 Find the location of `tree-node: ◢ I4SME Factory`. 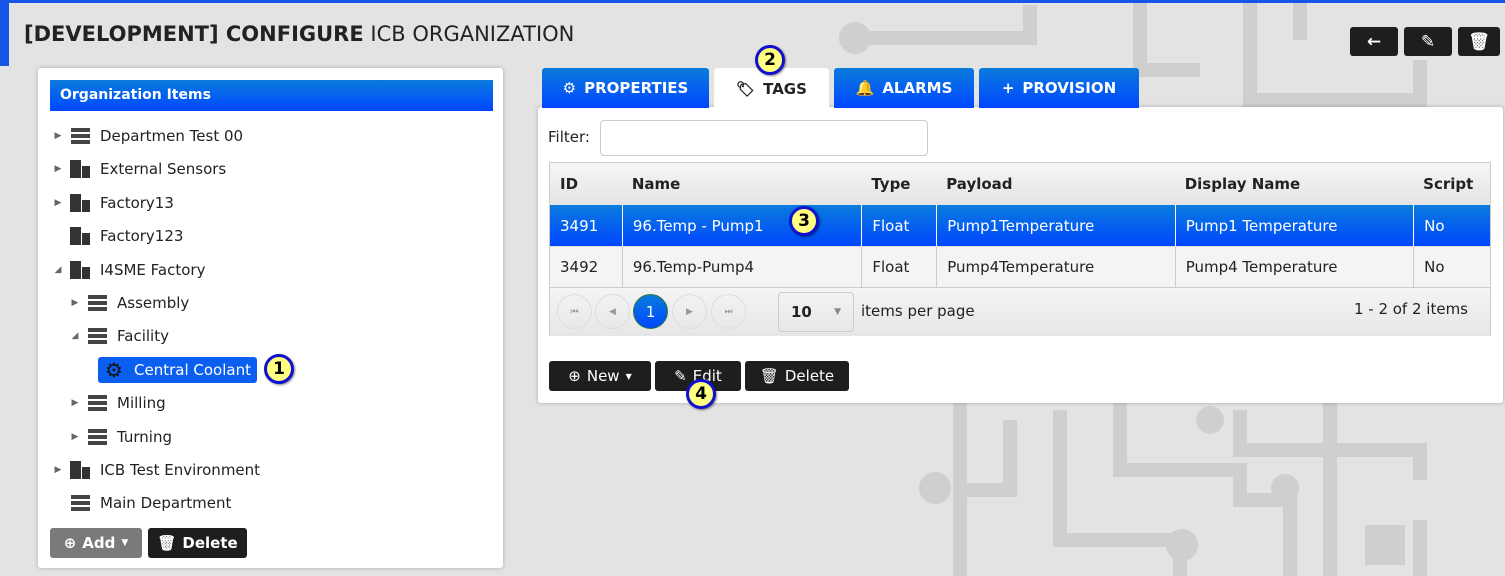

tree-node: ◢ I4SME Factory is located at coordinates (128, 270).